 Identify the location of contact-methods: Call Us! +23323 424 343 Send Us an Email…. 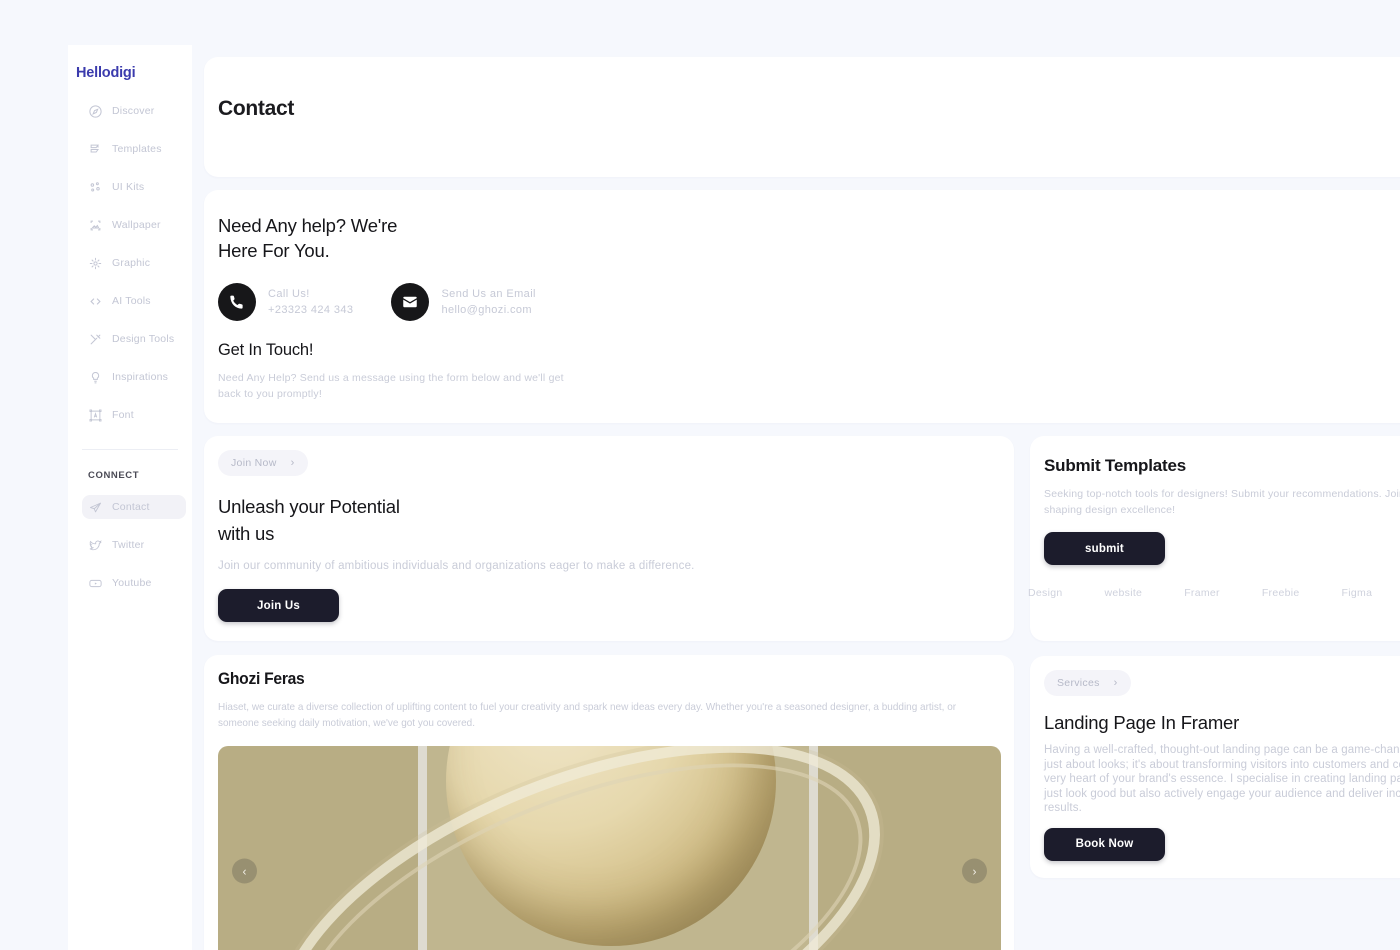
(809, 302).